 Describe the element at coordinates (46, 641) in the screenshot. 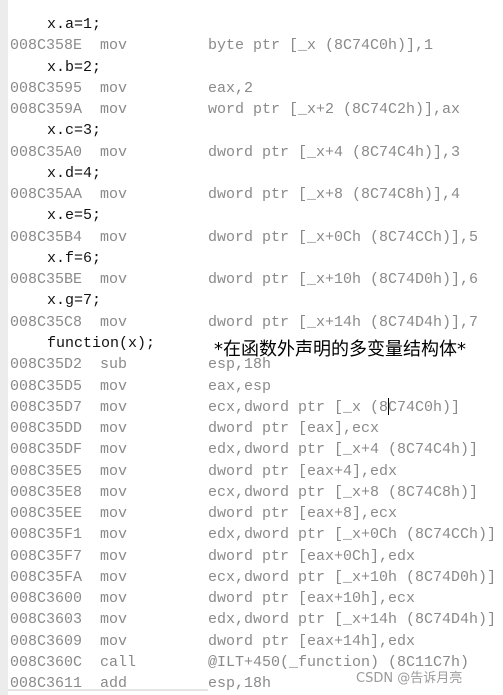

I see `address: 008C3609` at that location.